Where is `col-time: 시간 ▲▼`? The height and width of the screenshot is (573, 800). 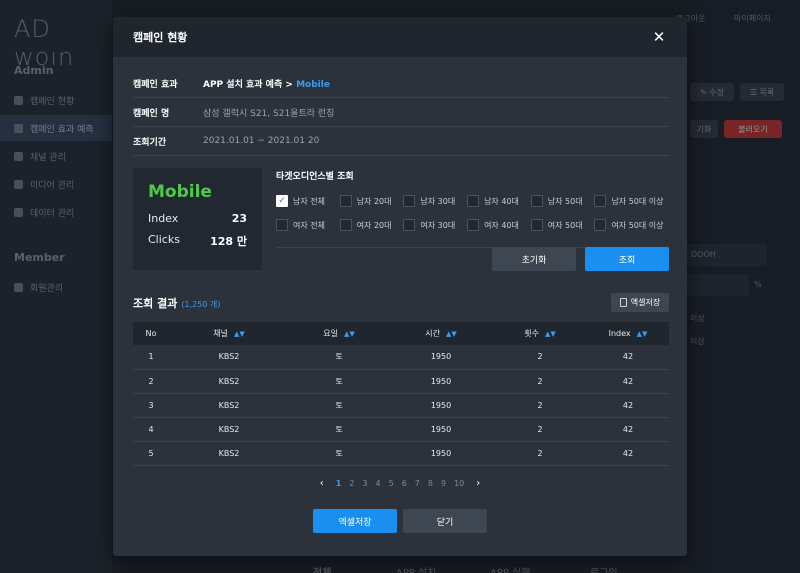 col-time: 시간 ▲▼ is located at coordinates (441, 333).